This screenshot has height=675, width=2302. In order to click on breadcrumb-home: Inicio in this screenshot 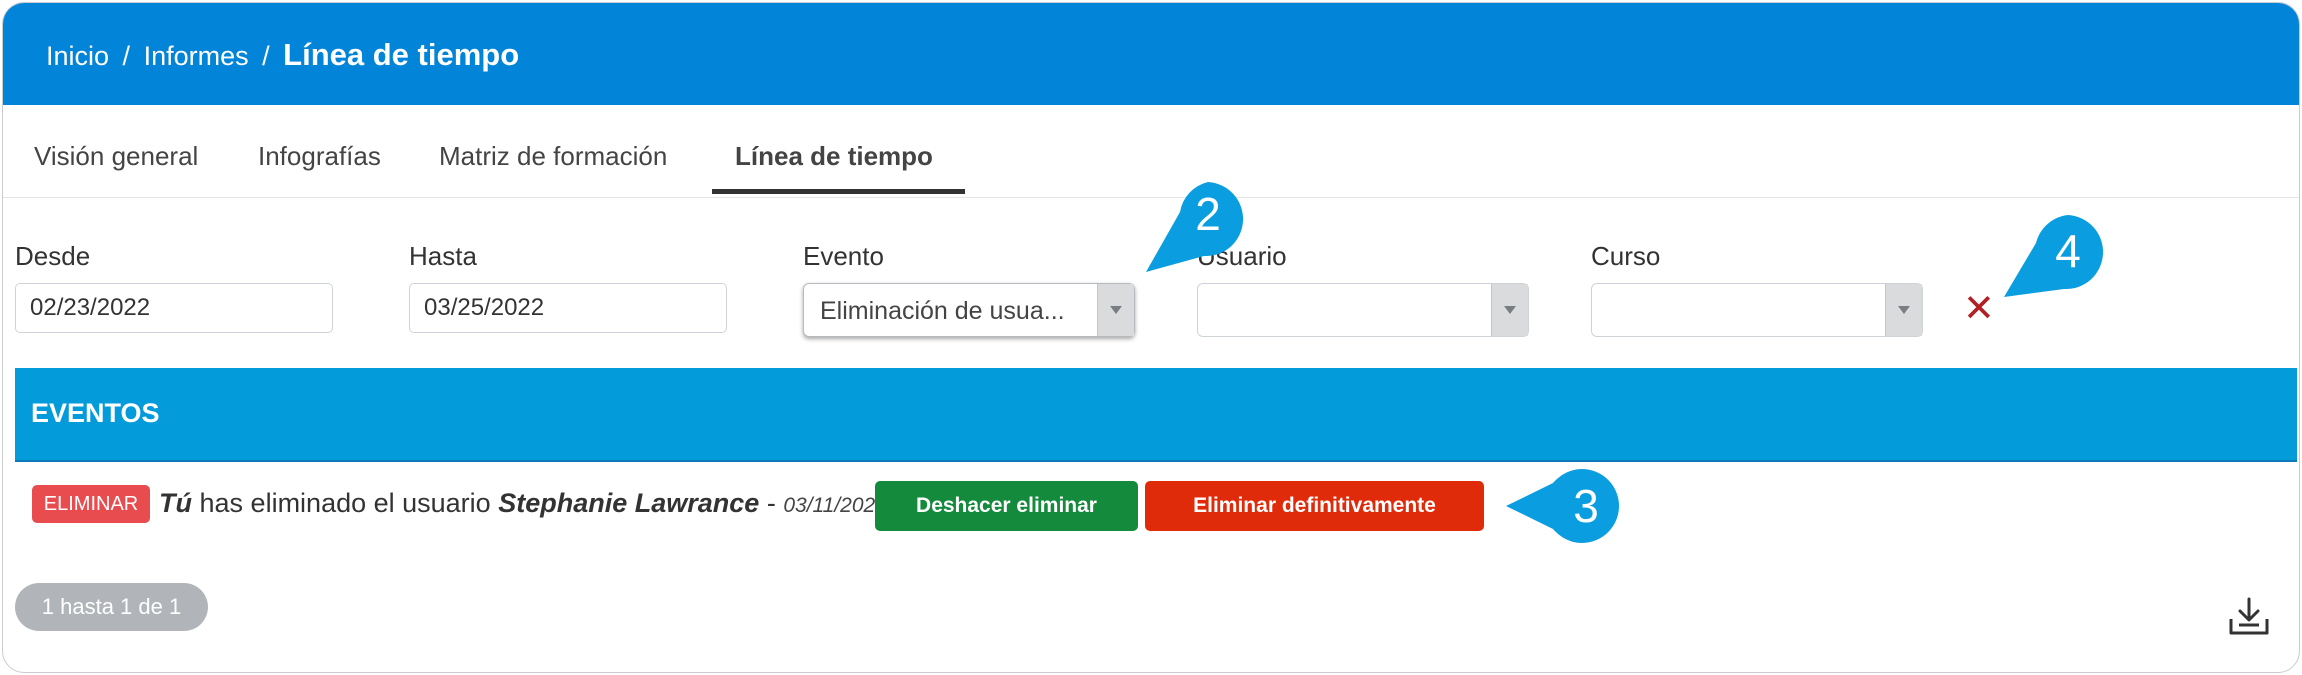, I will do `click(77, 56)`.